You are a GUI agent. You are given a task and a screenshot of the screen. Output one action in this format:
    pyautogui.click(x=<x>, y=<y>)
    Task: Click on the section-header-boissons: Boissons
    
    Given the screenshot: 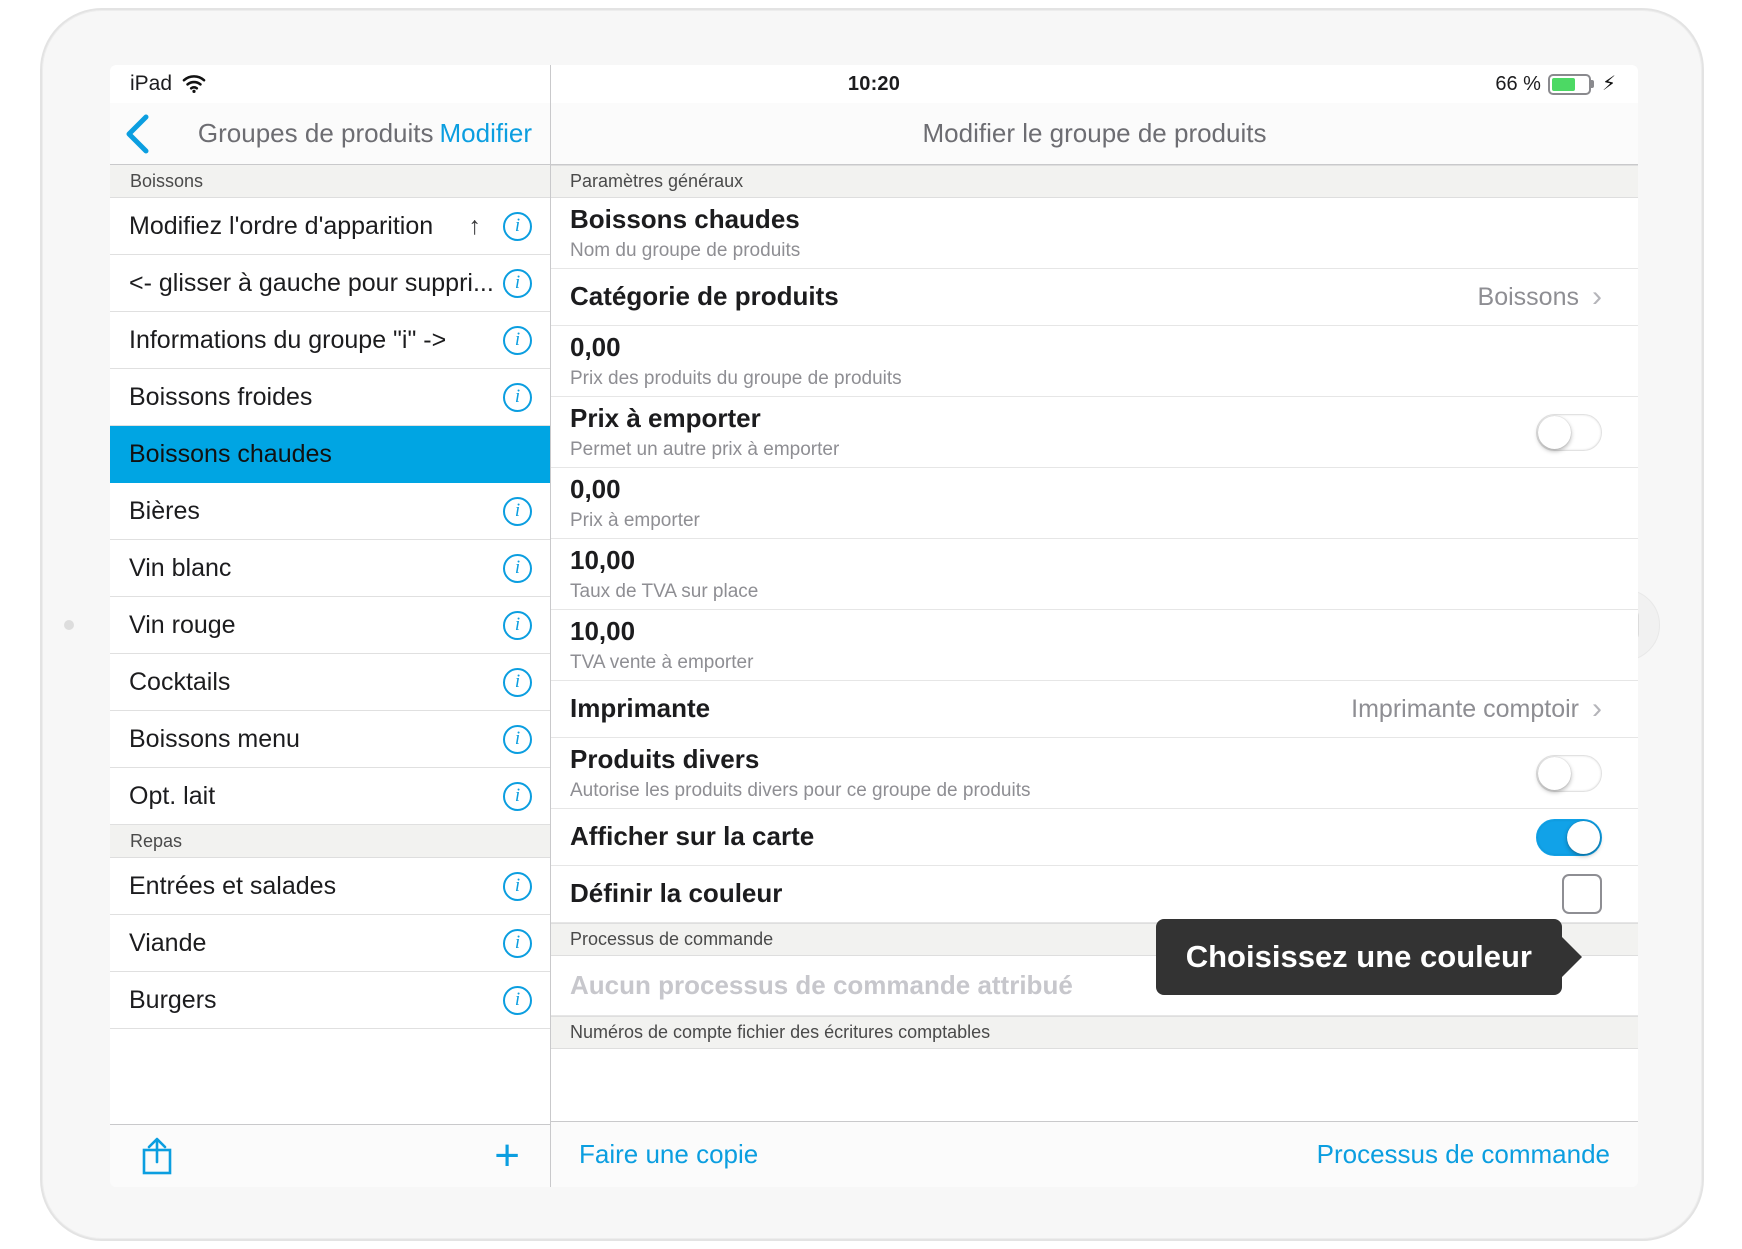 What is the action you would take?
    pyautogui.click(x=330, y=181)
    